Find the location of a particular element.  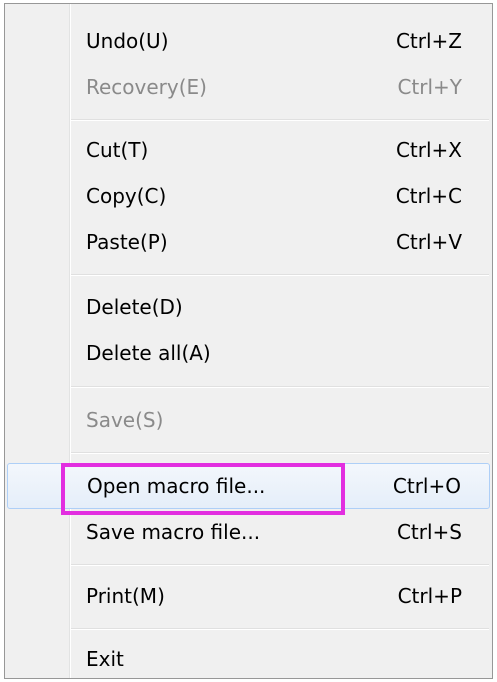

menu-item-delete: Delete(D) is located at coordinates (248, 307).